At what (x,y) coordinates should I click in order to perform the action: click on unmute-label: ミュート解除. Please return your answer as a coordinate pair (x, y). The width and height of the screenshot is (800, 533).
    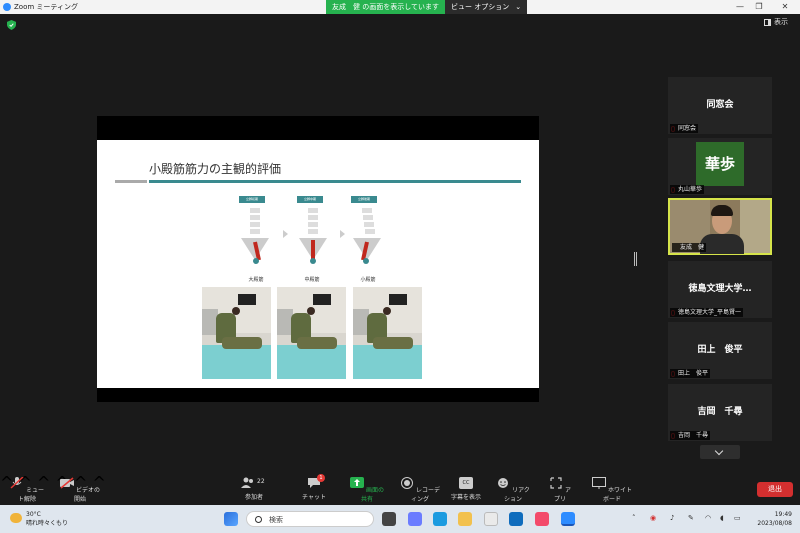
    Looking at the image, I should click on (30, 495).